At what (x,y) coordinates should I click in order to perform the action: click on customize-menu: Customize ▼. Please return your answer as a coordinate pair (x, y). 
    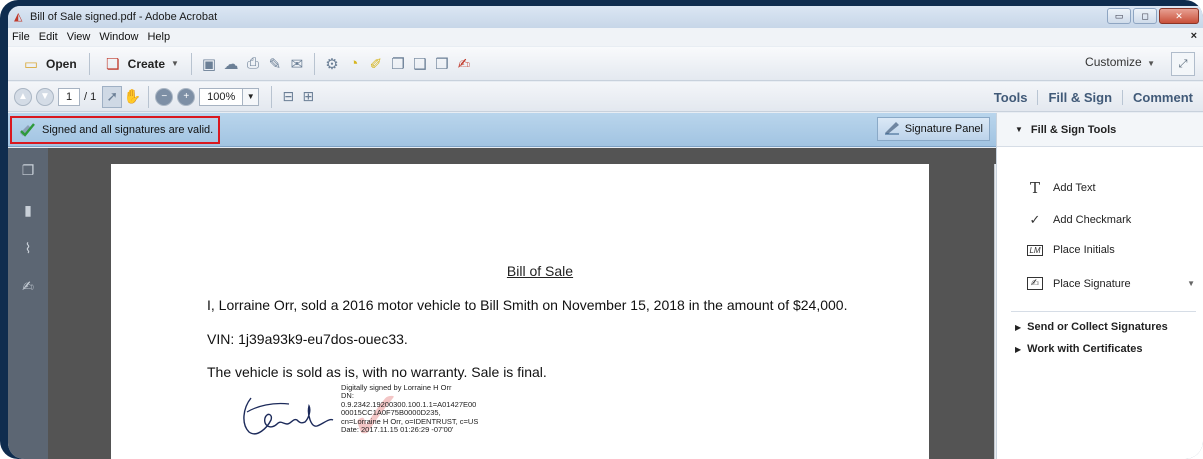
    Looking at the image, I should click on (1120, 62).